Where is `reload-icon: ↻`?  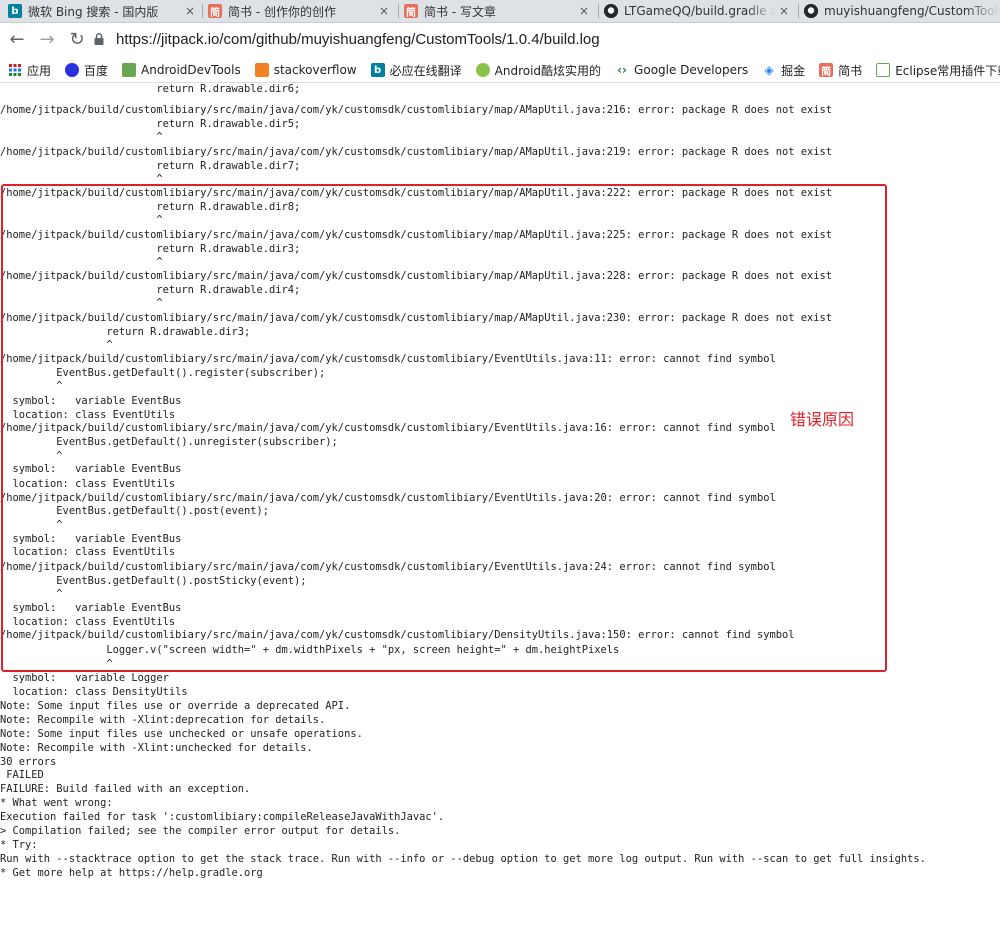 reload-icon: ↻ is located at coordinates (77, 40).